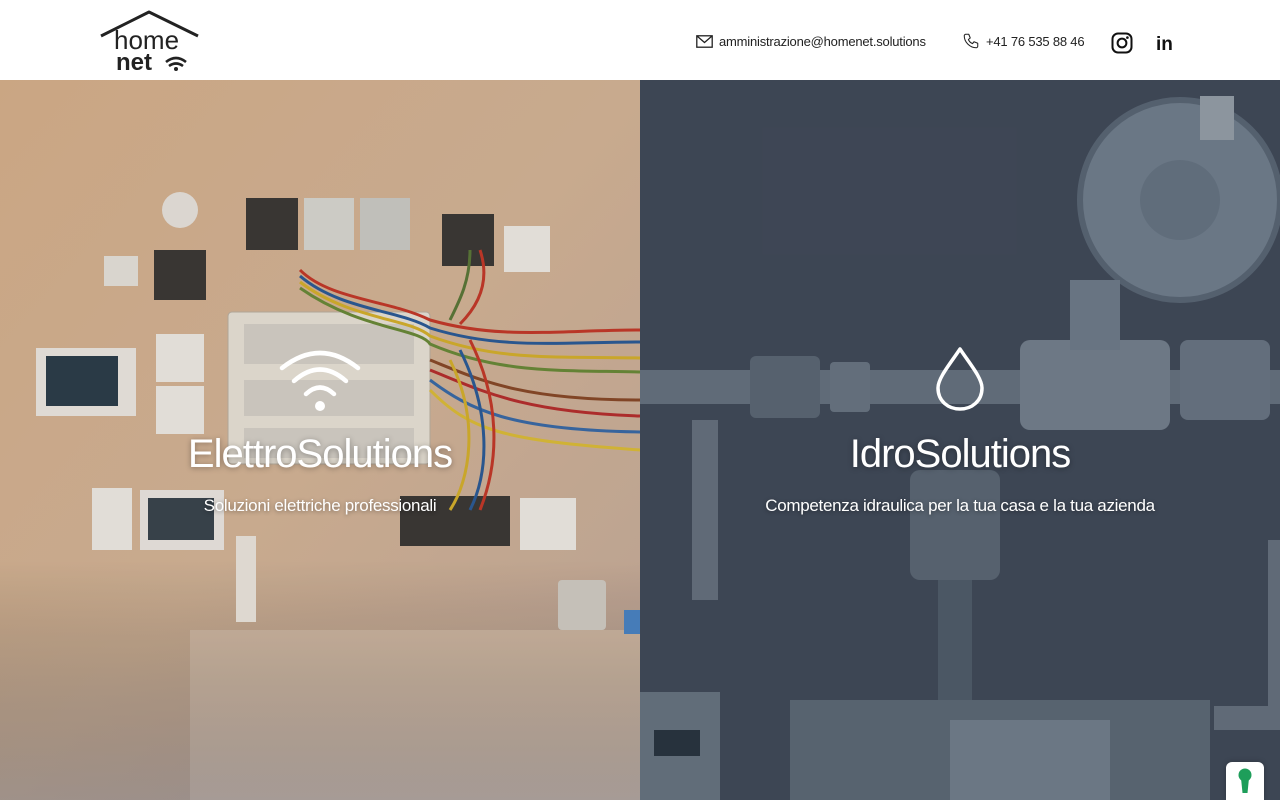 Image resolution: width=1280 pixels, height=800 pixels. Describe the element at coordinates (134, 61) in the screenshot. I see `logo-word-net: net` at that location.